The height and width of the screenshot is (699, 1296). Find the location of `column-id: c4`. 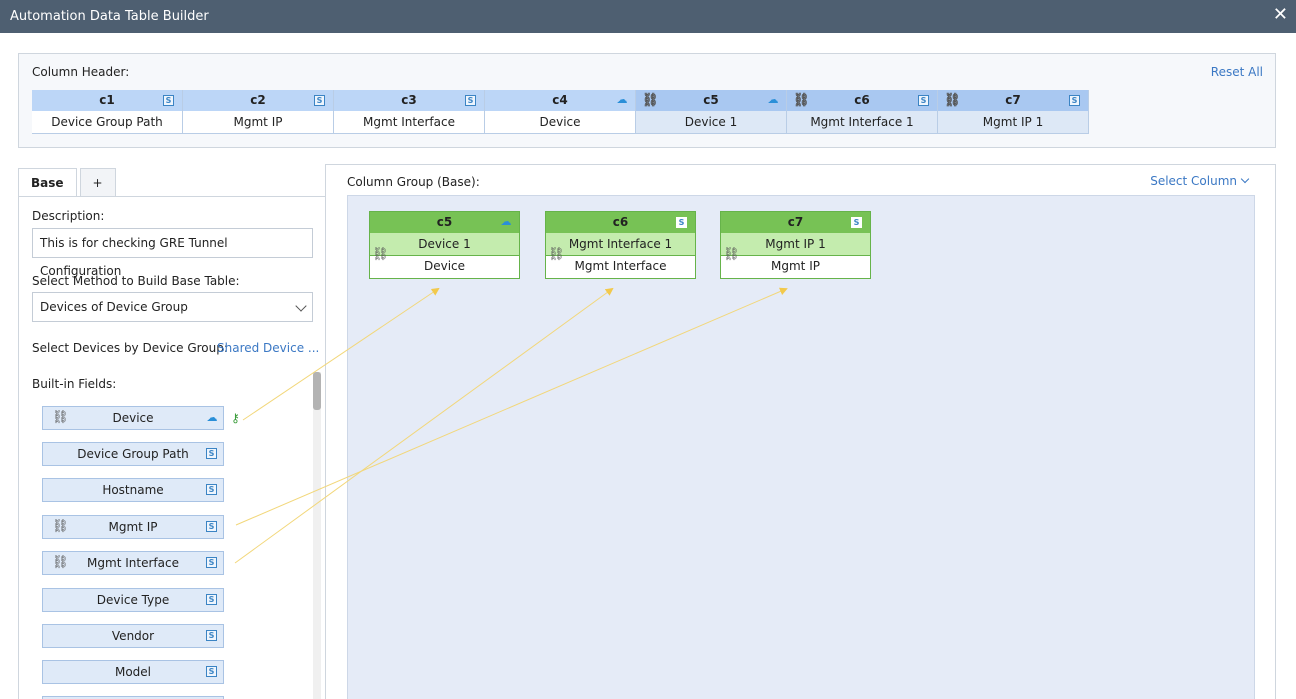

column-id: c4 is located at coordinates (560, 100).